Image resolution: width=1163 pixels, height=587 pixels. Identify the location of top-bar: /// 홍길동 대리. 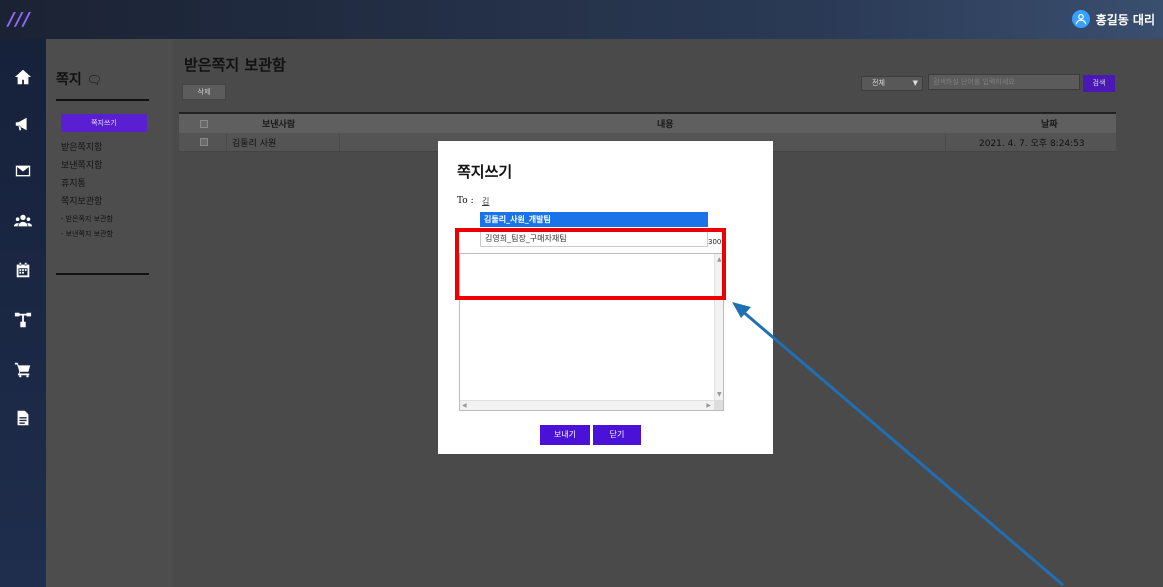
(581, 19).